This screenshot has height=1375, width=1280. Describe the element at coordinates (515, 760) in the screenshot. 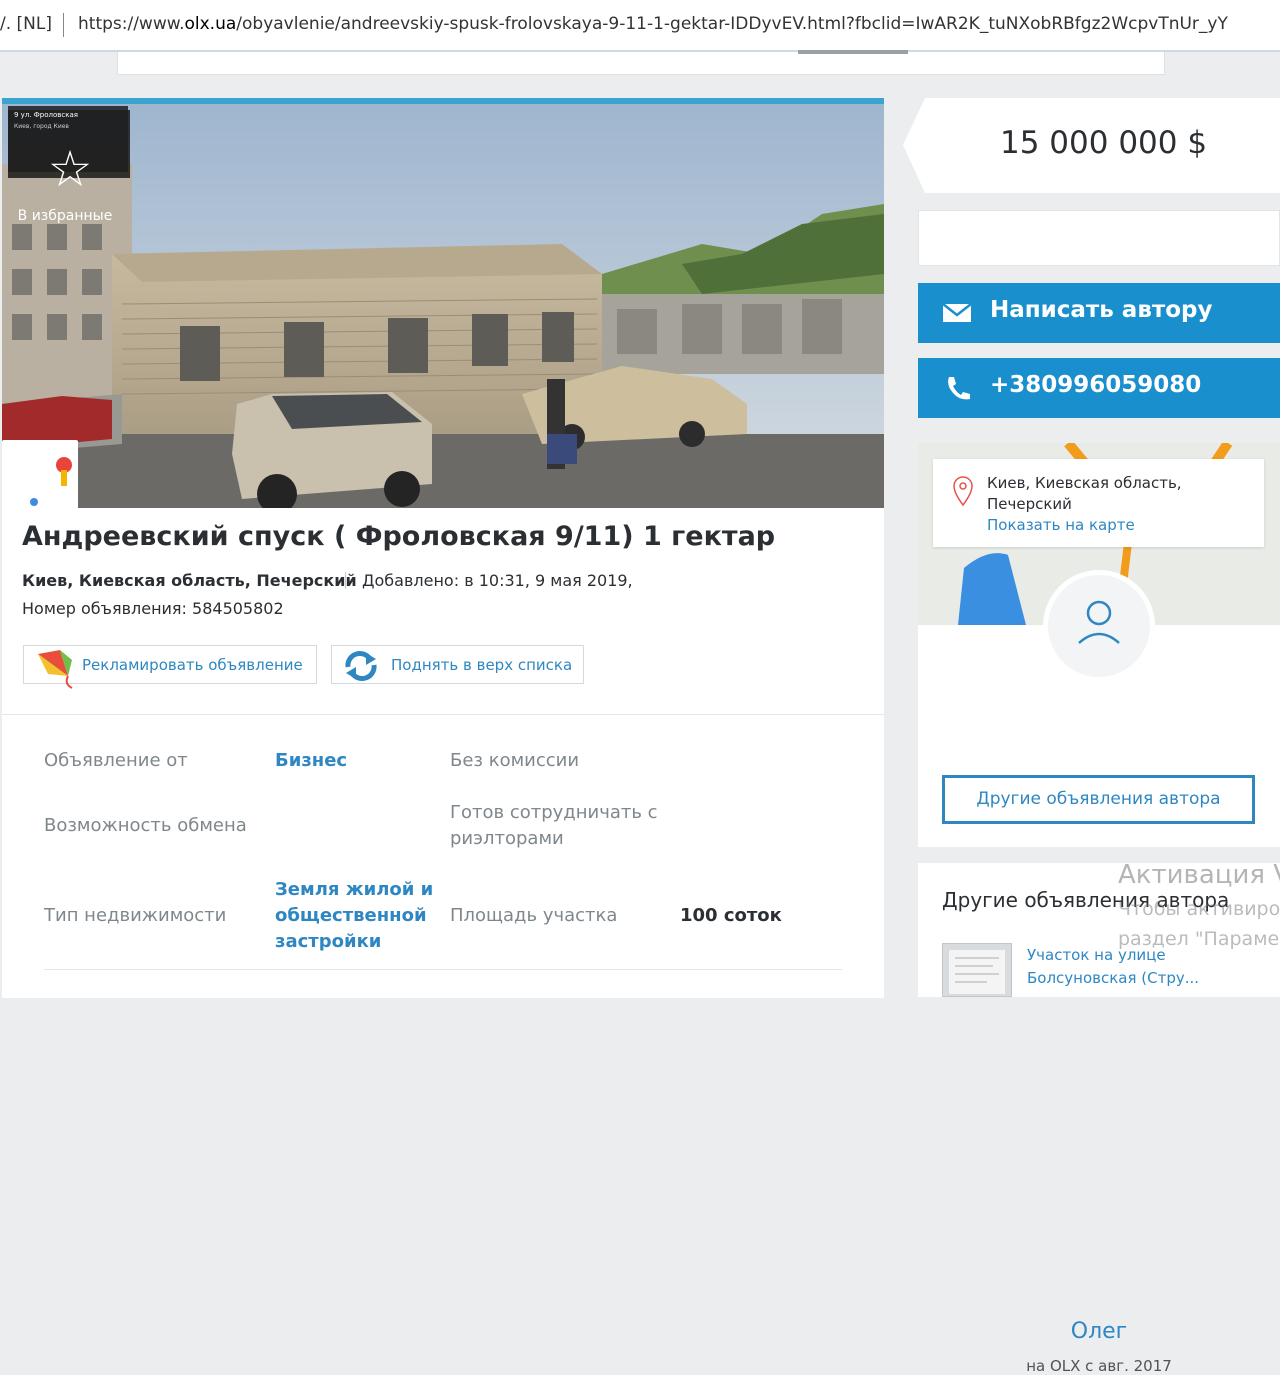

I see `param-no-commission: Без комиссии` at that location.